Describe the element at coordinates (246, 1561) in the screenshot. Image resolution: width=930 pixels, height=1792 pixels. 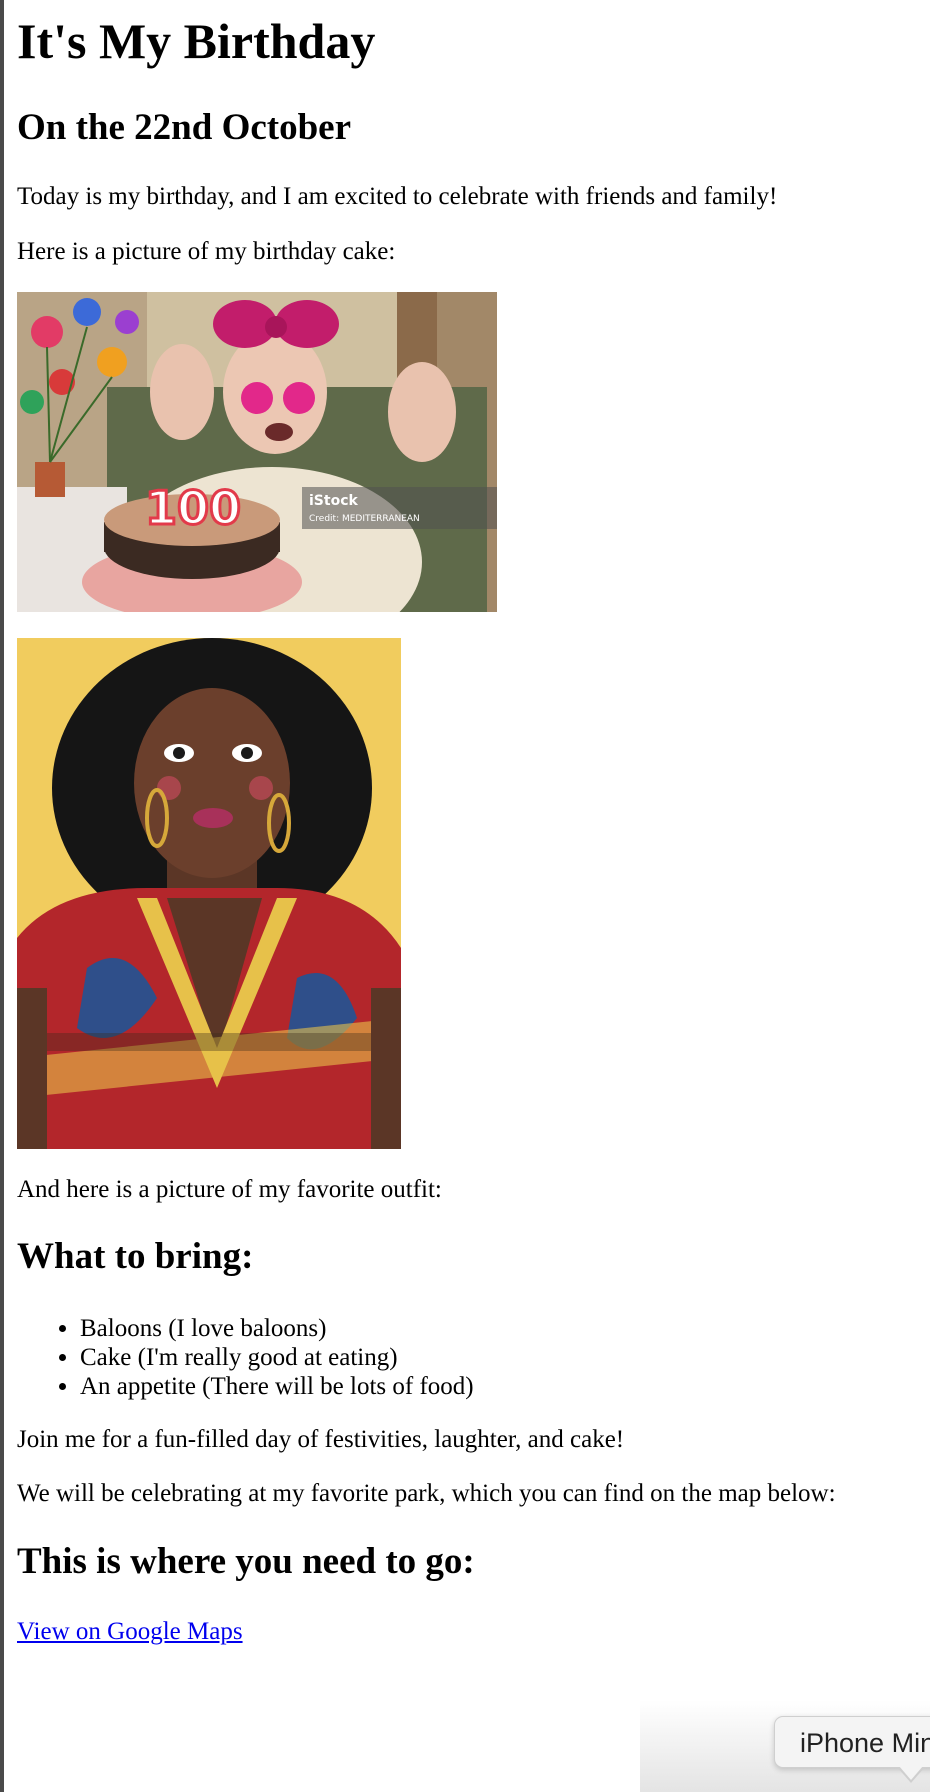
I see `directions-heading: This is where you need to go:` at that location.